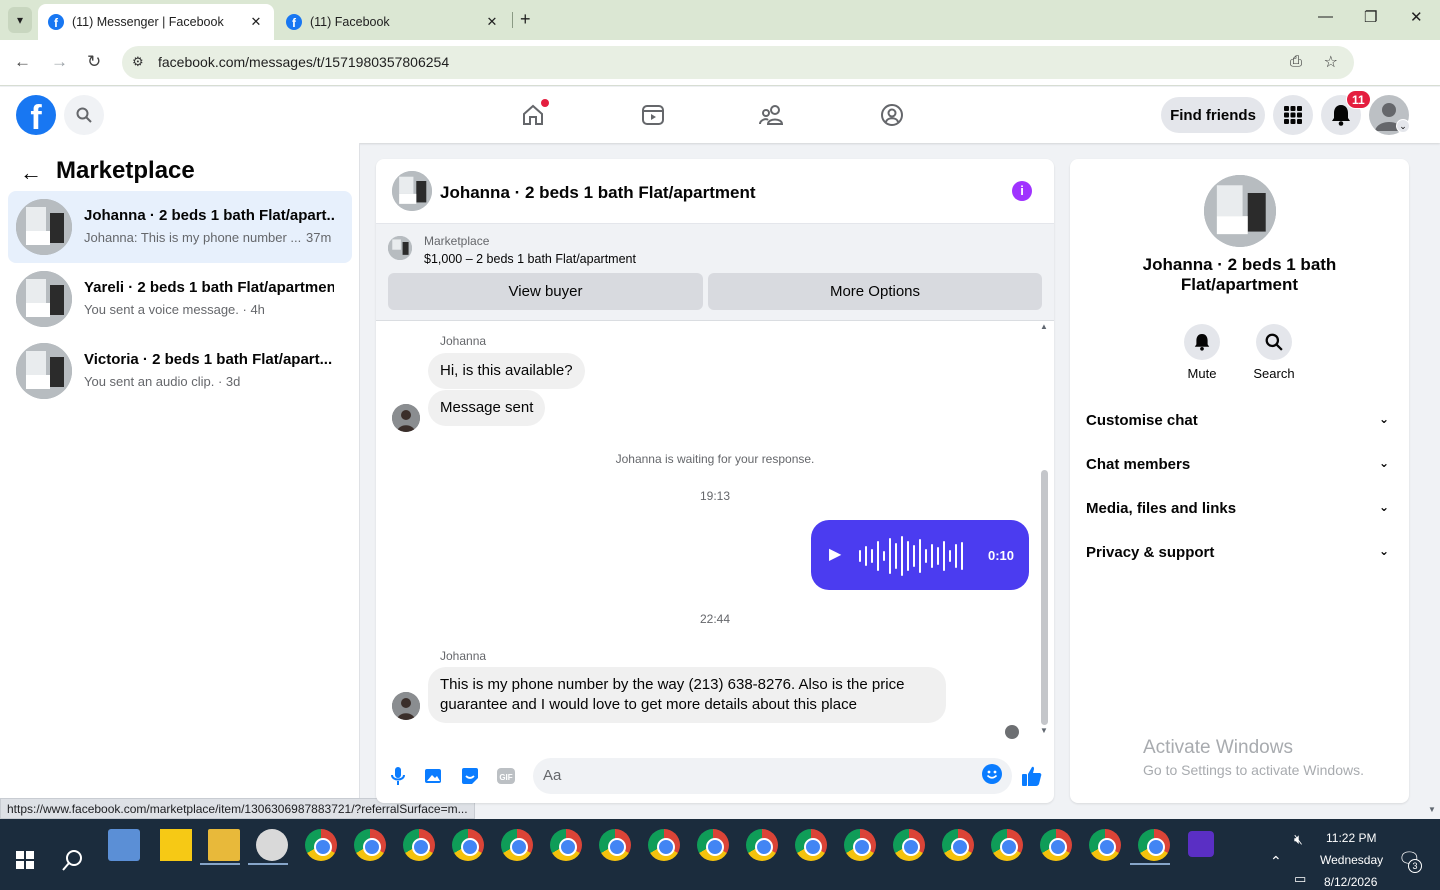 The image size is (1440, 890). What do you see at coordinates (772, 776) in the screenshot?
I see `message-input: Aa` at bounding box center [772, 776].